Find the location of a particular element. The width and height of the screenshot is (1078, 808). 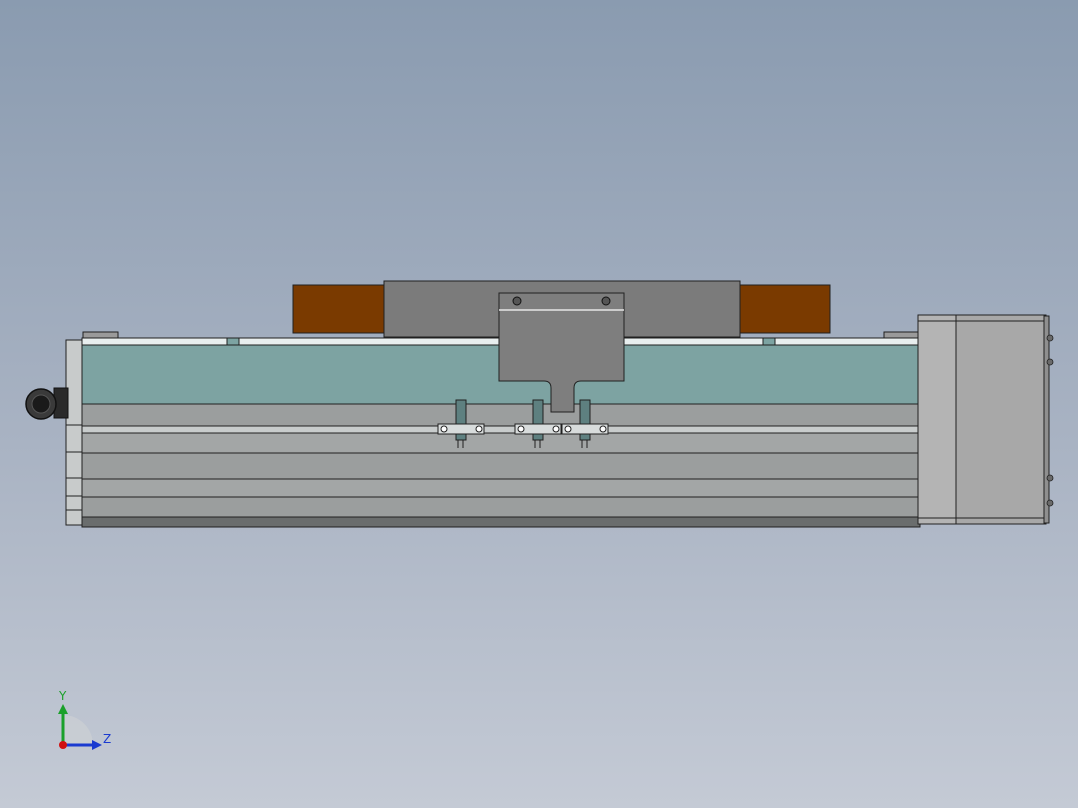

left-end-plate is located at coordinates (74, 432).